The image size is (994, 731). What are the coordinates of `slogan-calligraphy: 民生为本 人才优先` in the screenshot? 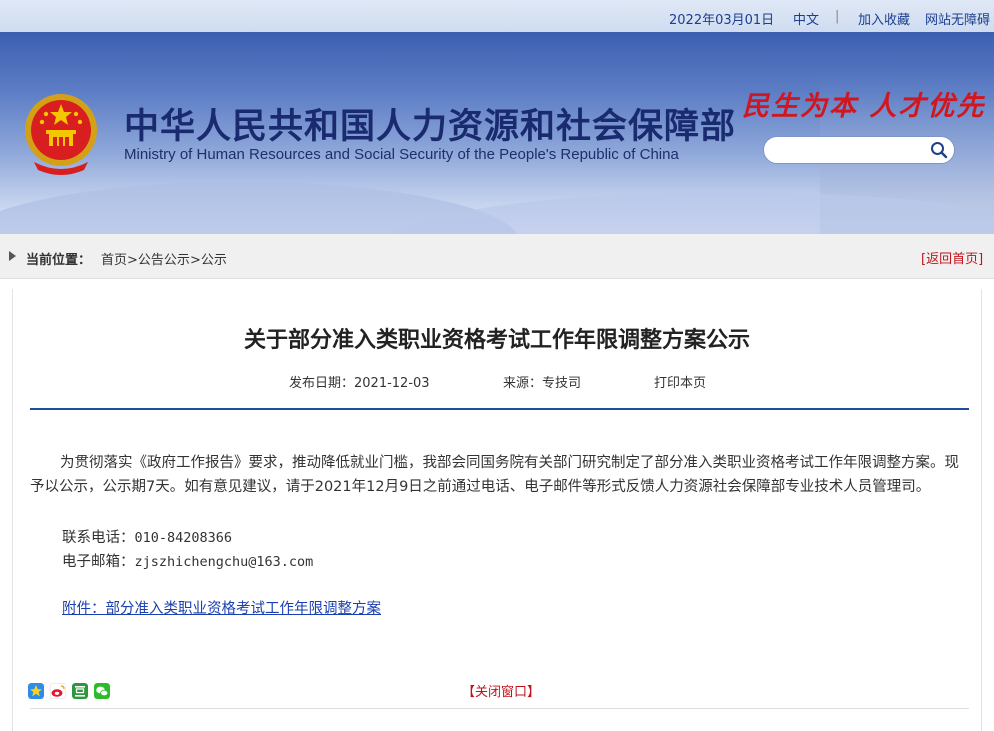 It's located at (864, 106).